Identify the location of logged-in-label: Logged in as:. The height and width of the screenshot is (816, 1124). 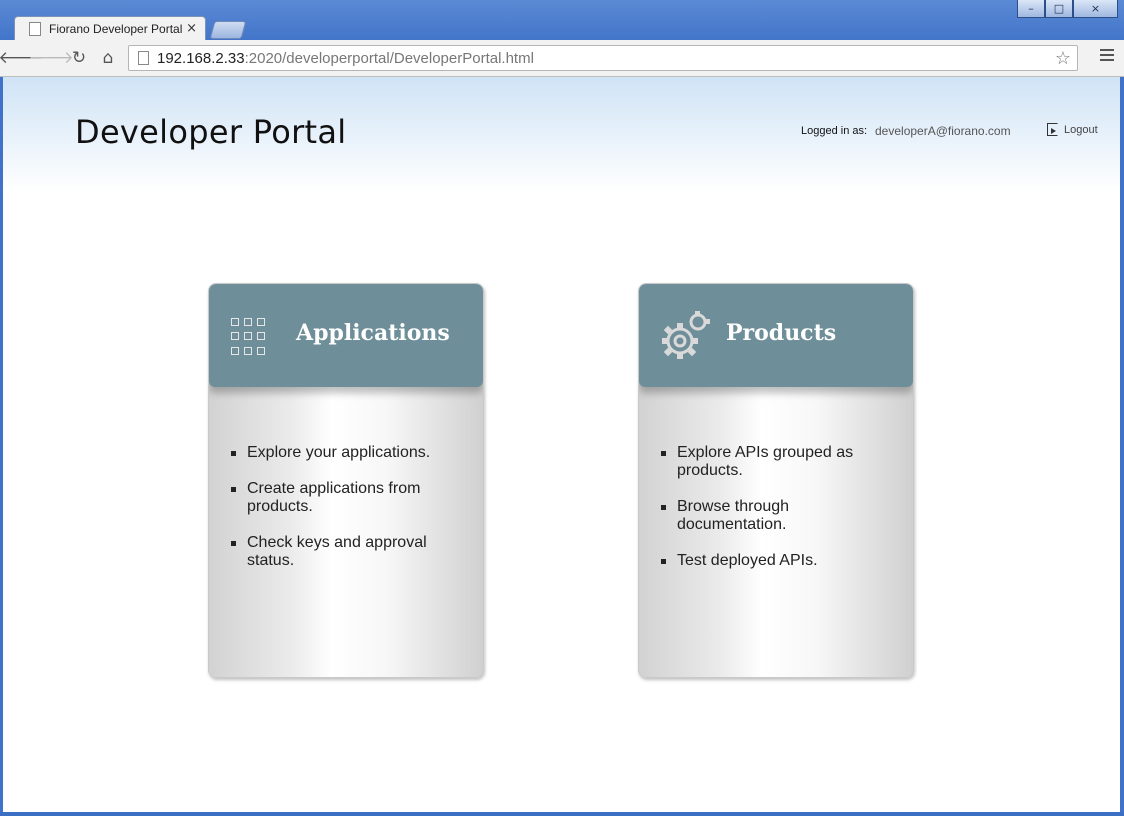
(834, 131).